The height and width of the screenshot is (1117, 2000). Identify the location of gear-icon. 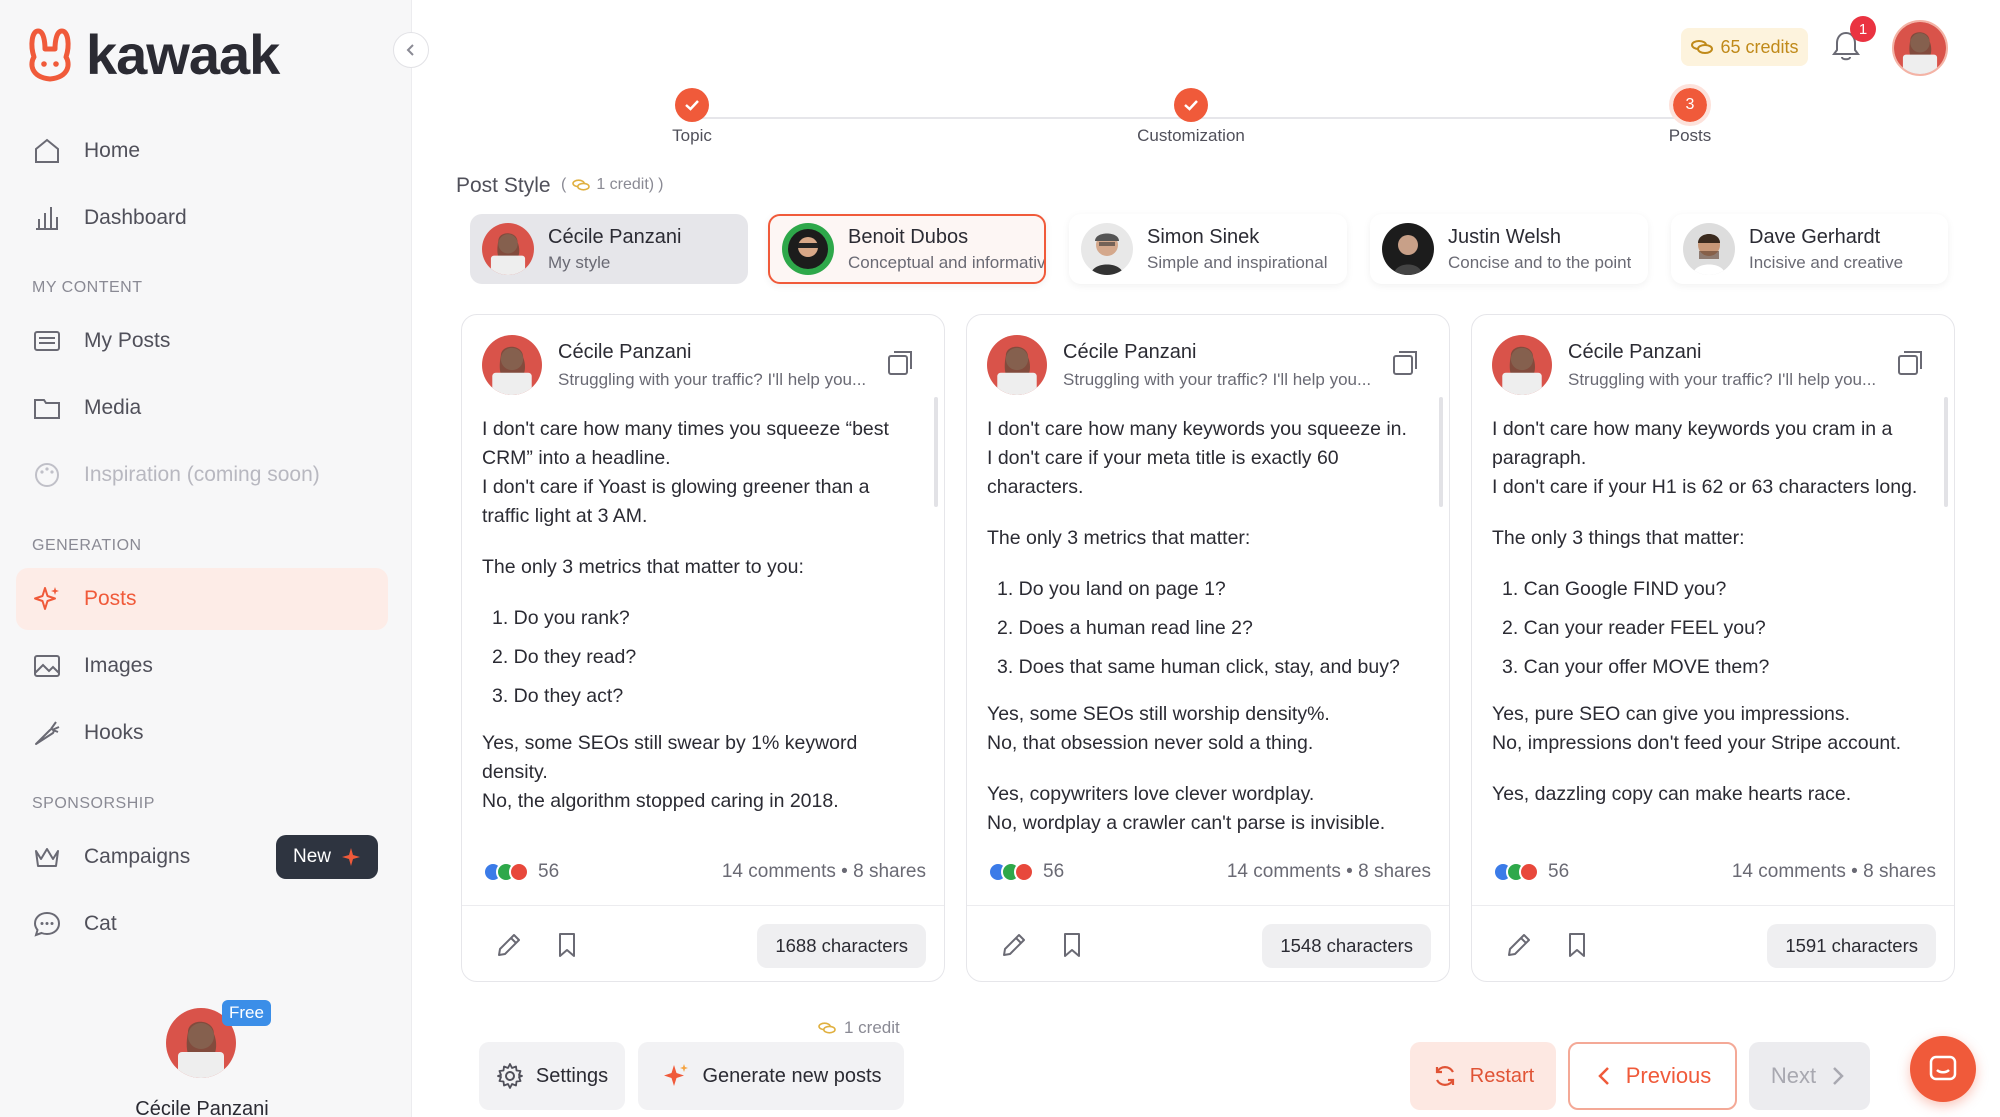
(509, 1076).